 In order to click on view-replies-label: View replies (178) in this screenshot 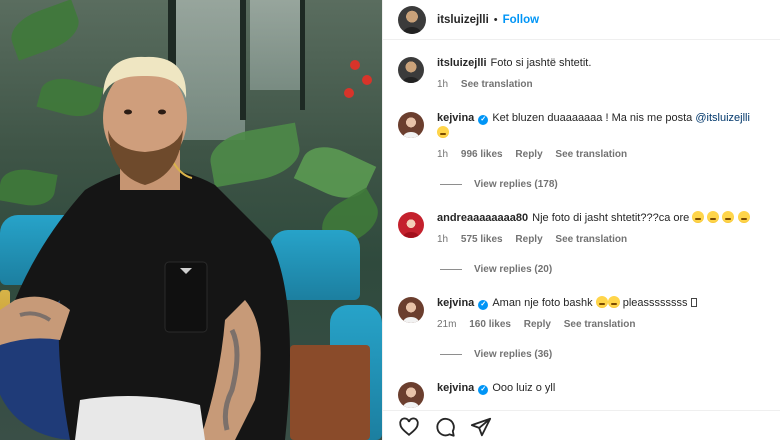, I will do `click(516, 184)`.